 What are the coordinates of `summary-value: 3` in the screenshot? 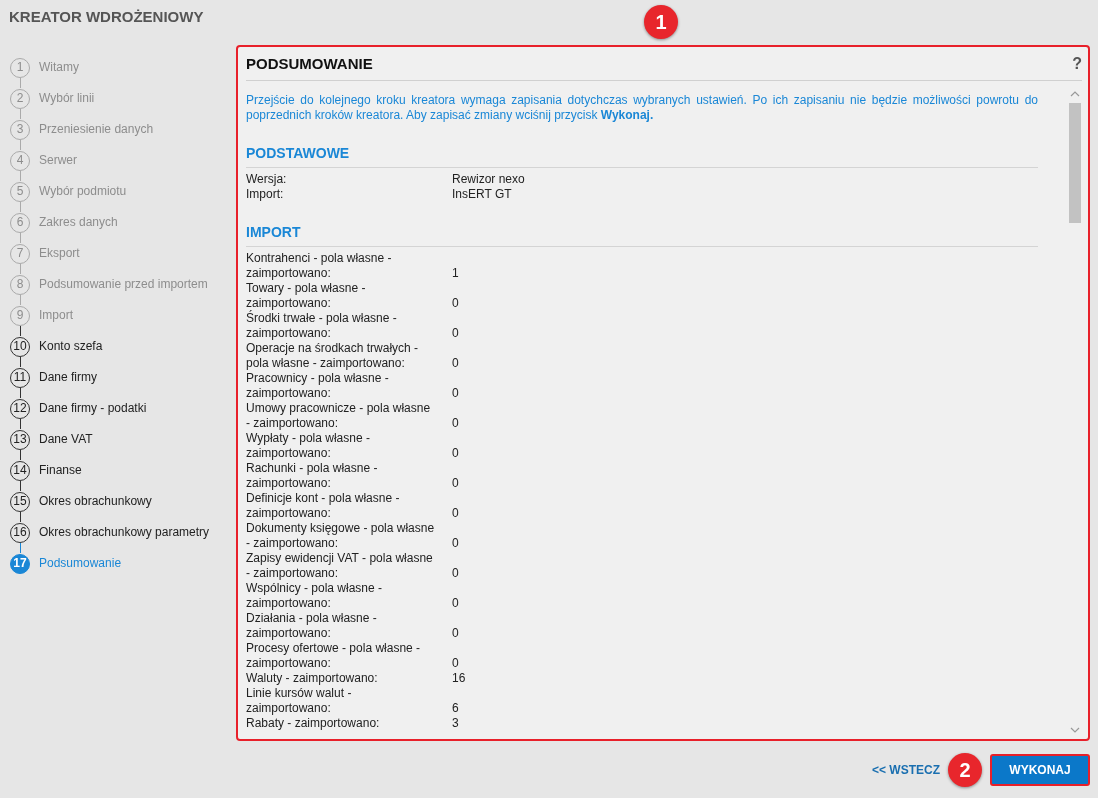 It's located at (455, 723).